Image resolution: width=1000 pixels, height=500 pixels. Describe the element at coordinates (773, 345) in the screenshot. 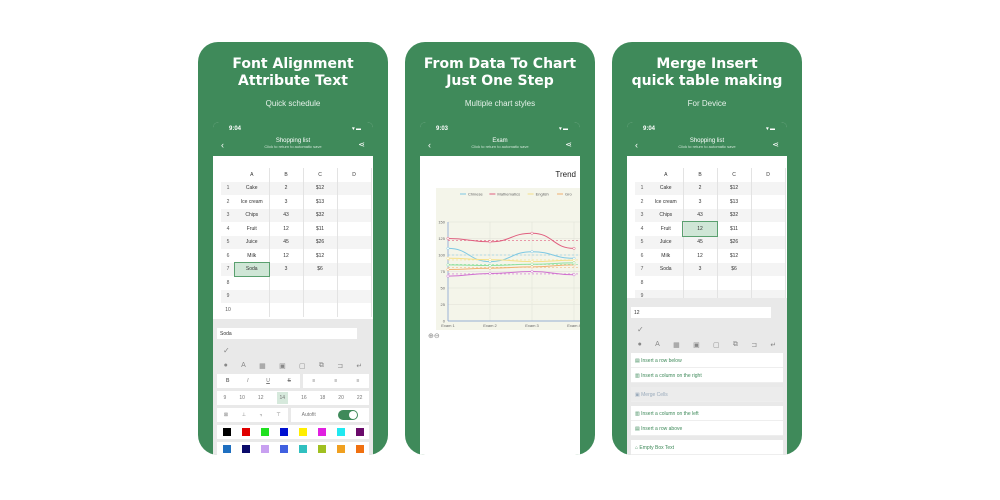

I see `return-icon: ↵` at that location.